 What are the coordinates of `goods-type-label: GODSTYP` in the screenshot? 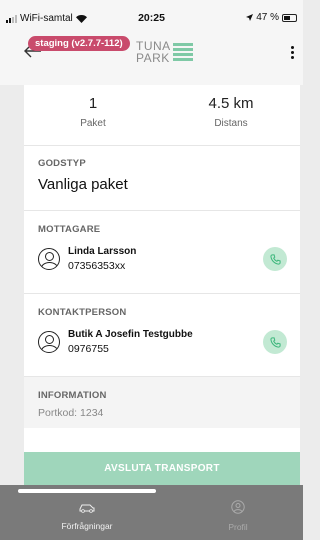 It's located at (62, 163).